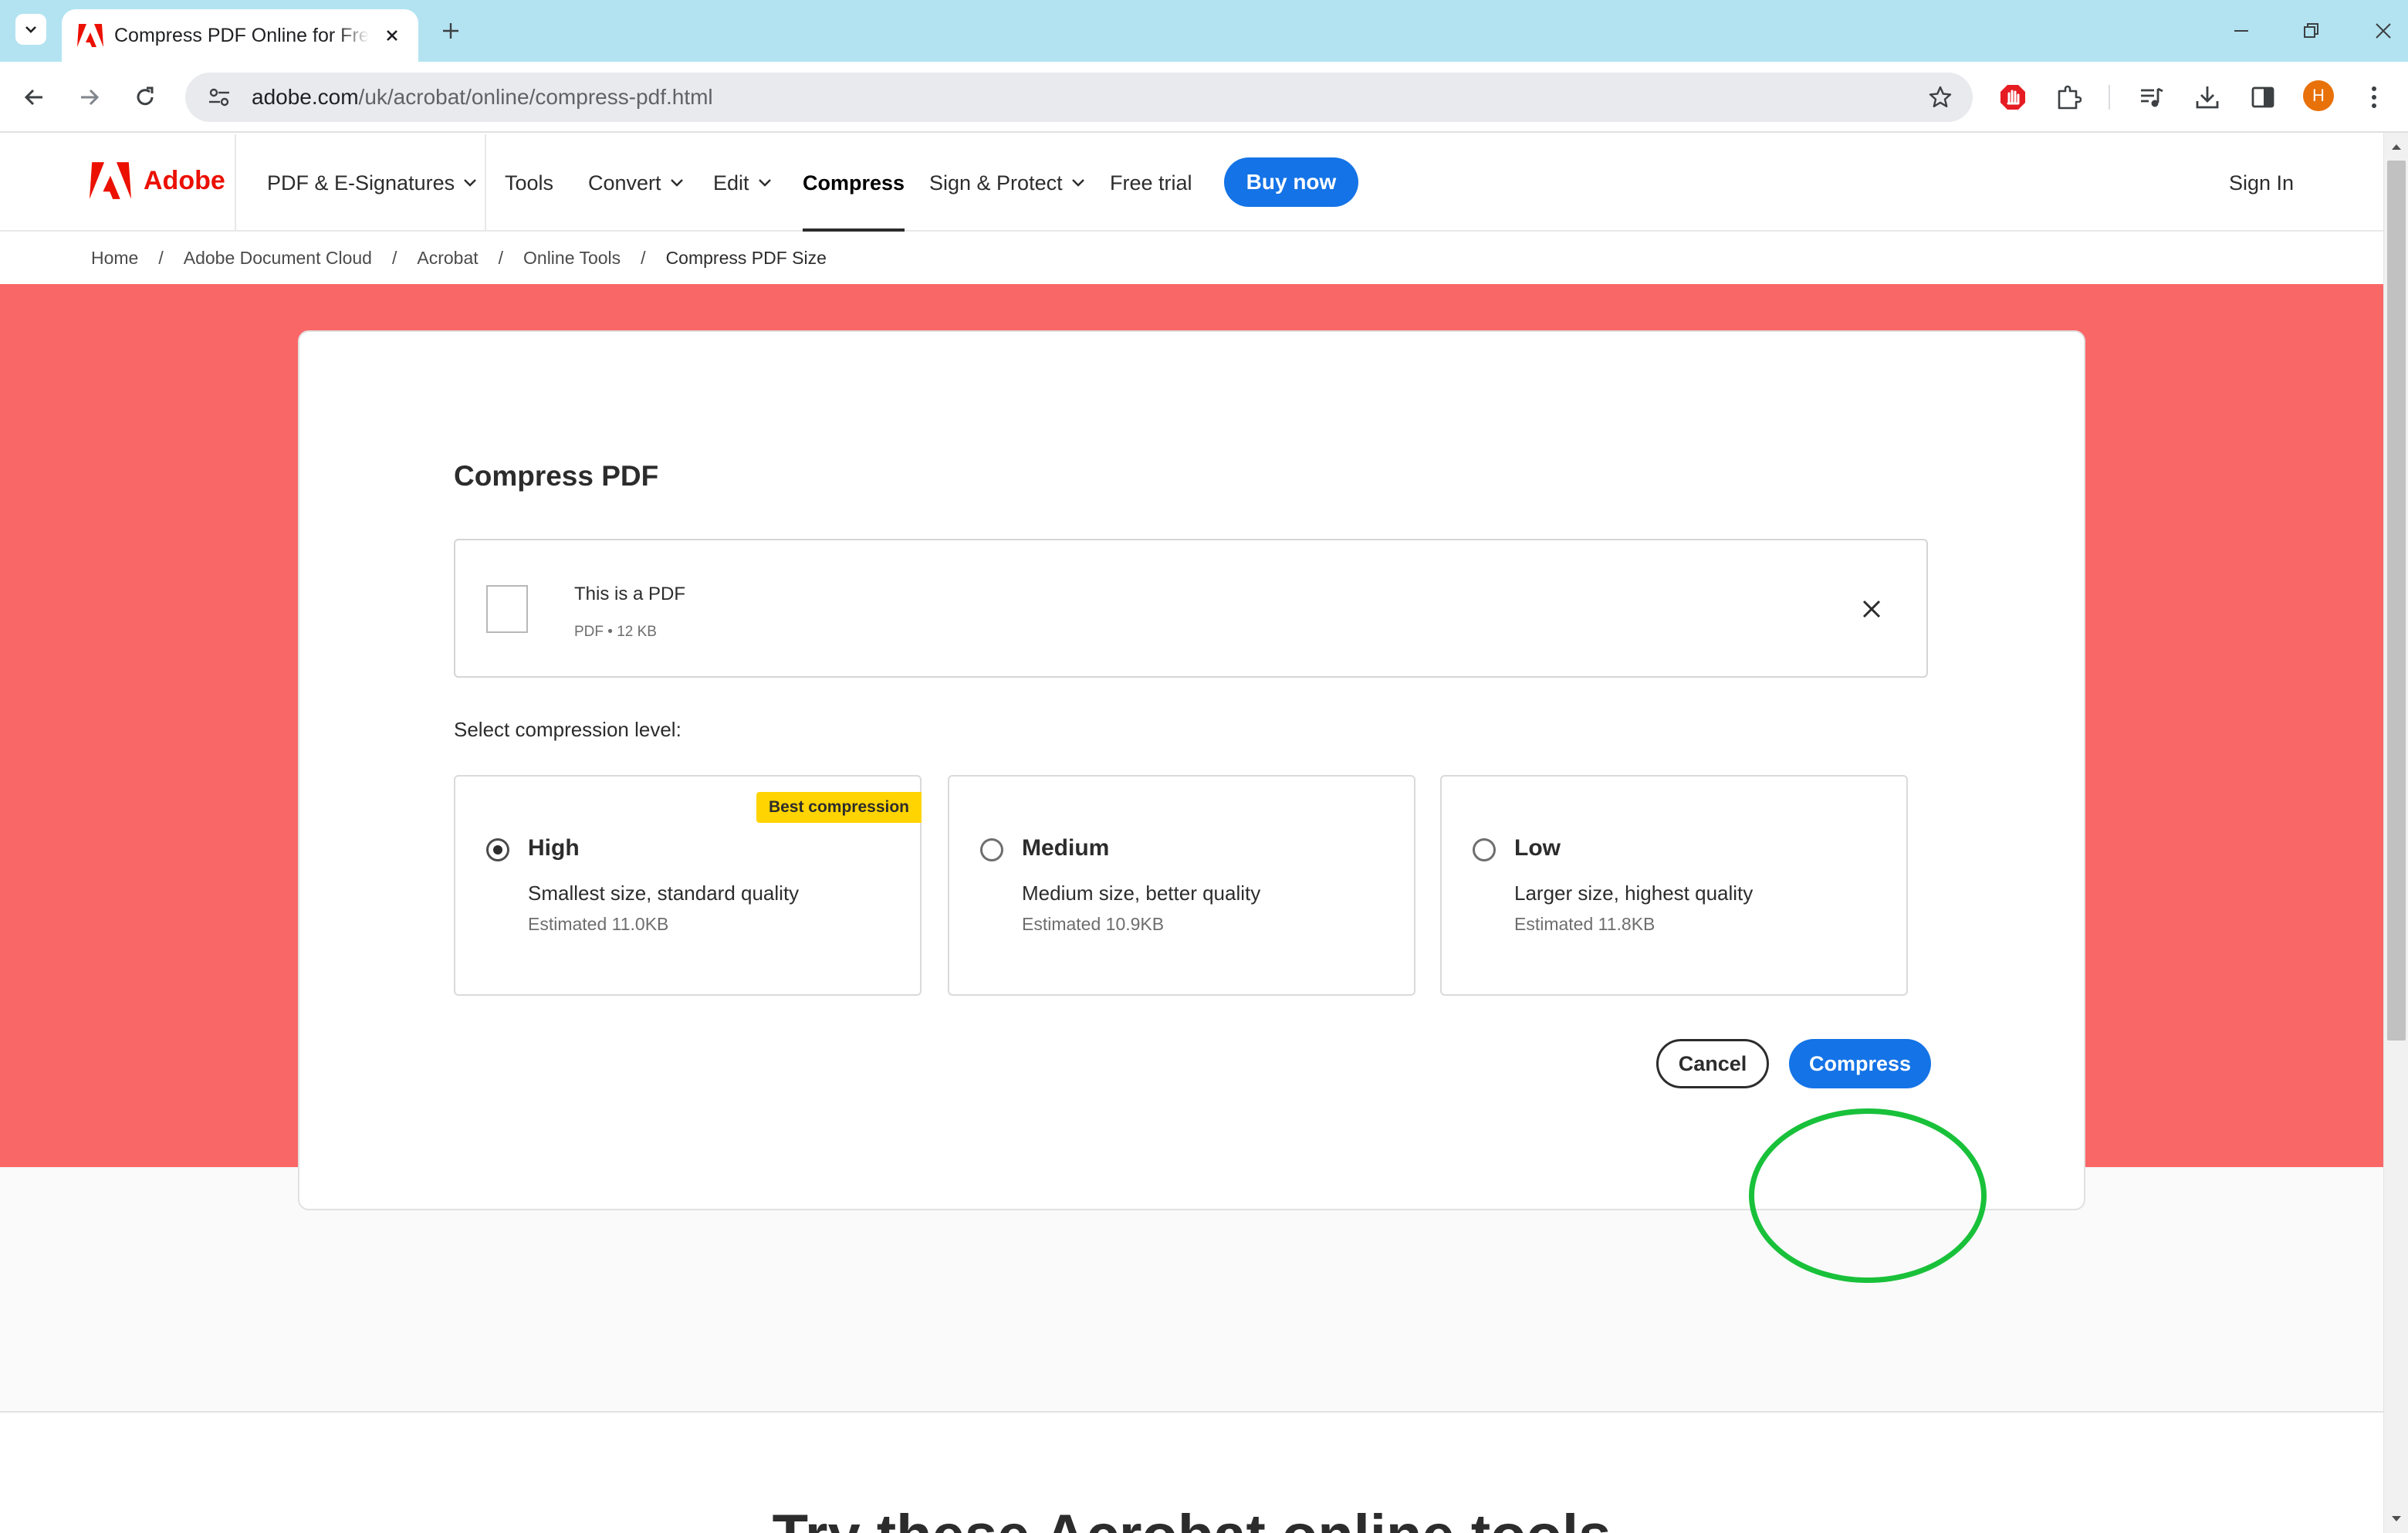 Image resolution: width=2408 pixels, height=1533 pixels. What do you see at coordinates (2263, 97) in the screenshot?
I see `side-panel-icon` at bounding box center [2263, 97].